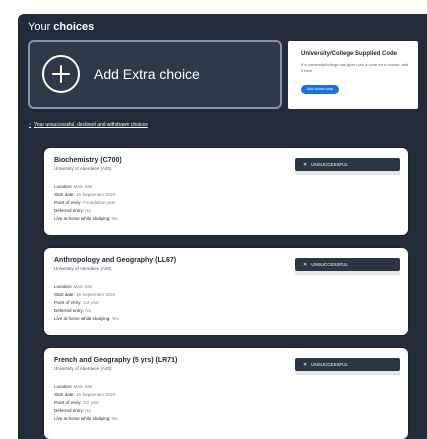 This screenshot has width=427, height=439. What do you see at coordinates (61, 27) in the screenshot?
I see `page-title: Your choices` at bounding box center [61, 27].